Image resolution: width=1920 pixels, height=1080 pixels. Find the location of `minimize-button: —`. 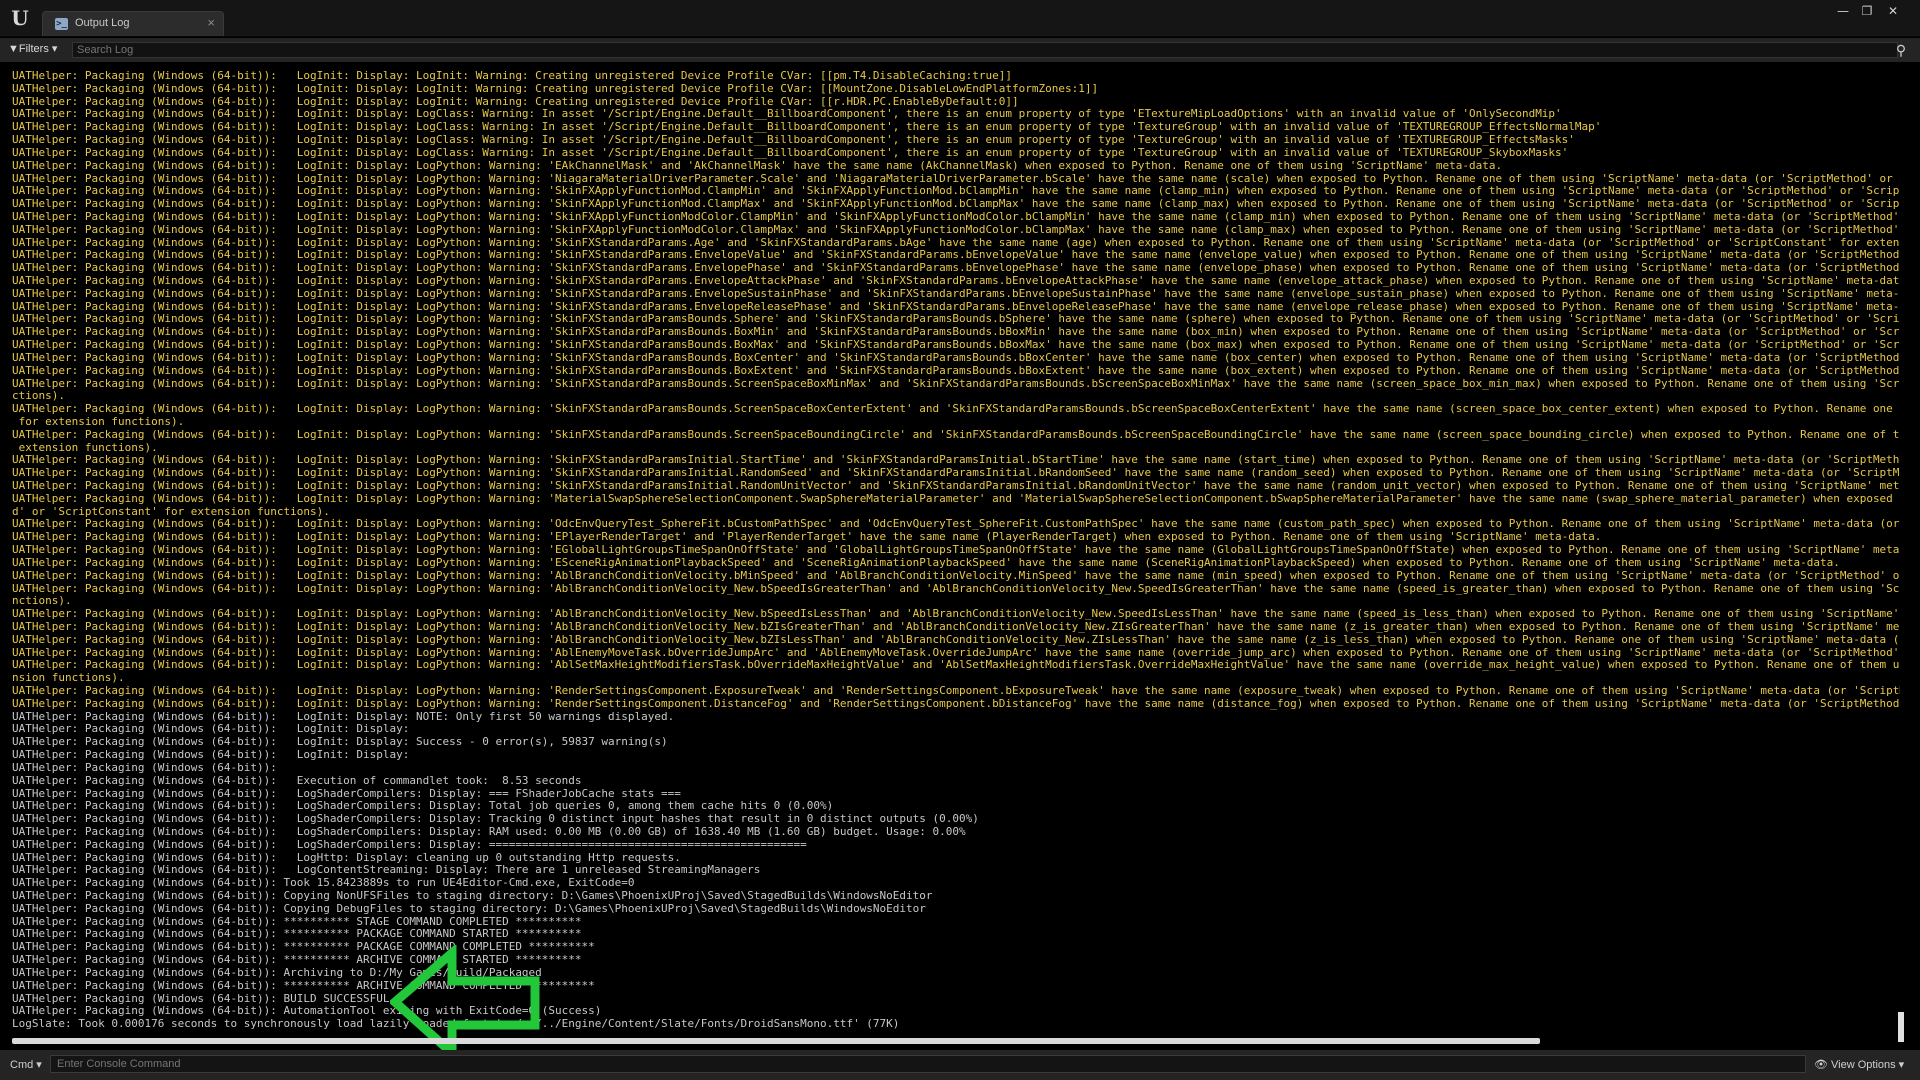

minimize-button: — is located at coordinates (1843, 11).